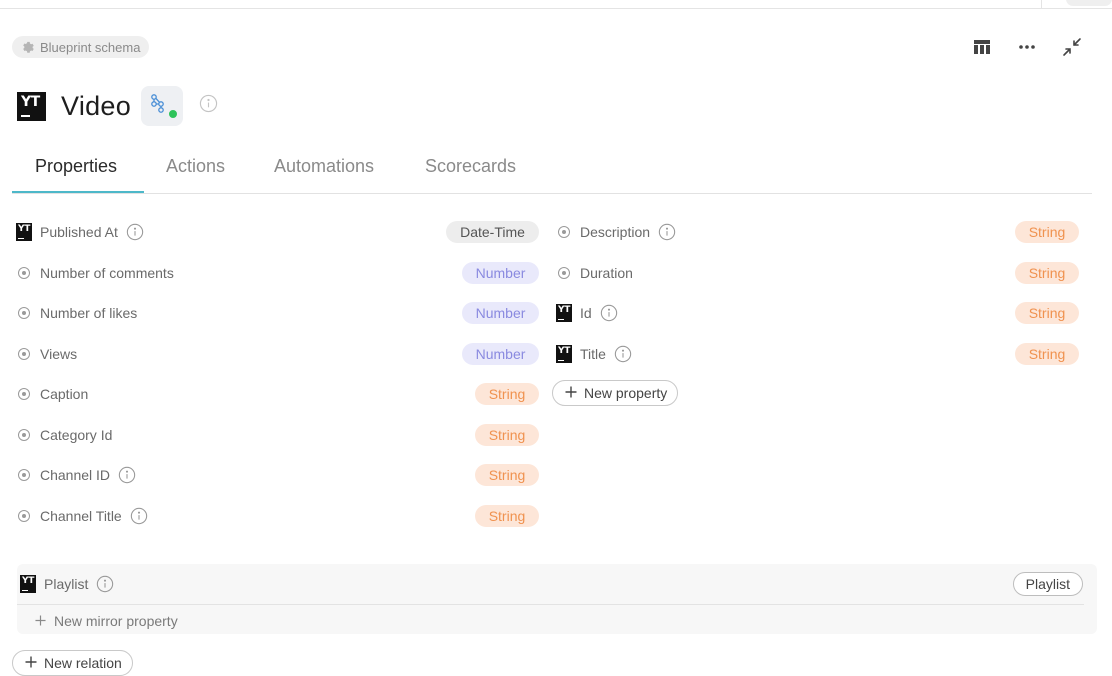  What do you see at coordinates (173, 114) in the screenshot?
I see `status-dot-icon` at bounding box center [173, 114].